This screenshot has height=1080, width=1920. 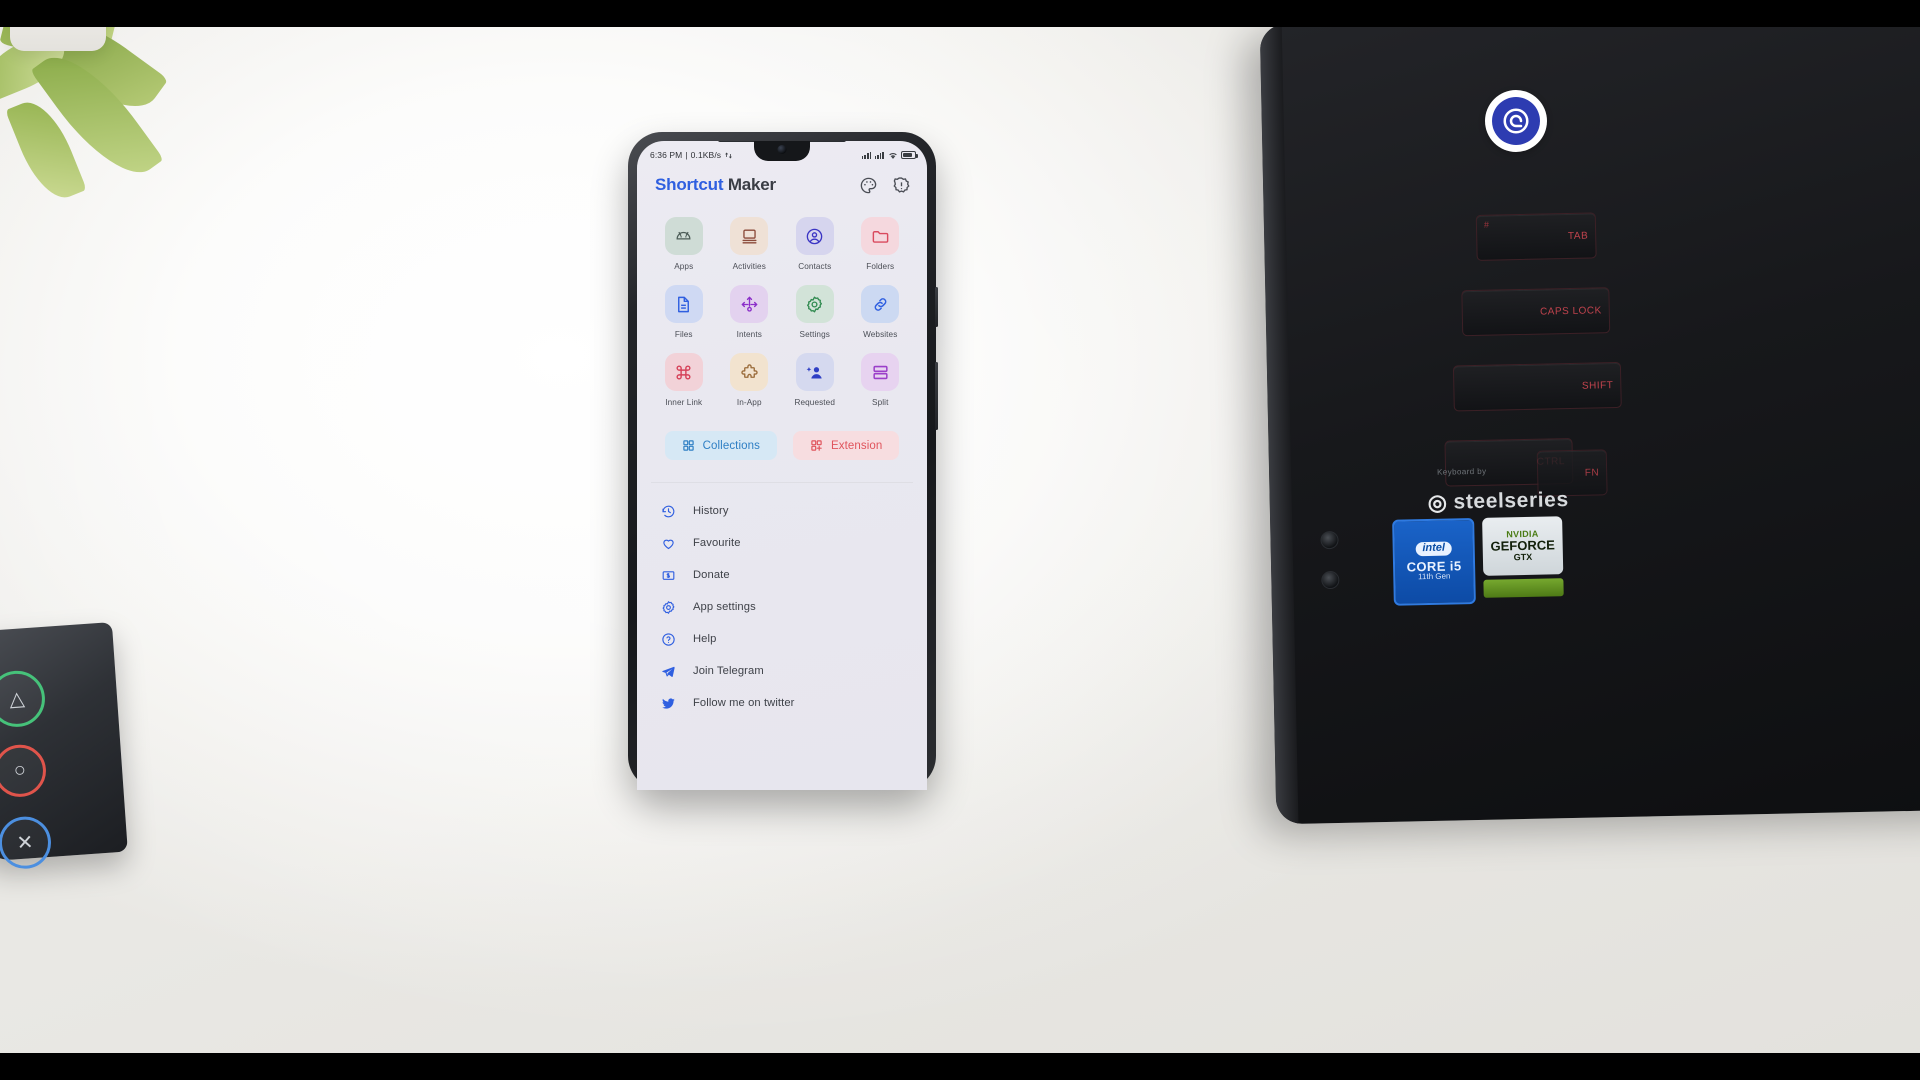 I want to click on inner-link-tile, so click(x=683, y=372).